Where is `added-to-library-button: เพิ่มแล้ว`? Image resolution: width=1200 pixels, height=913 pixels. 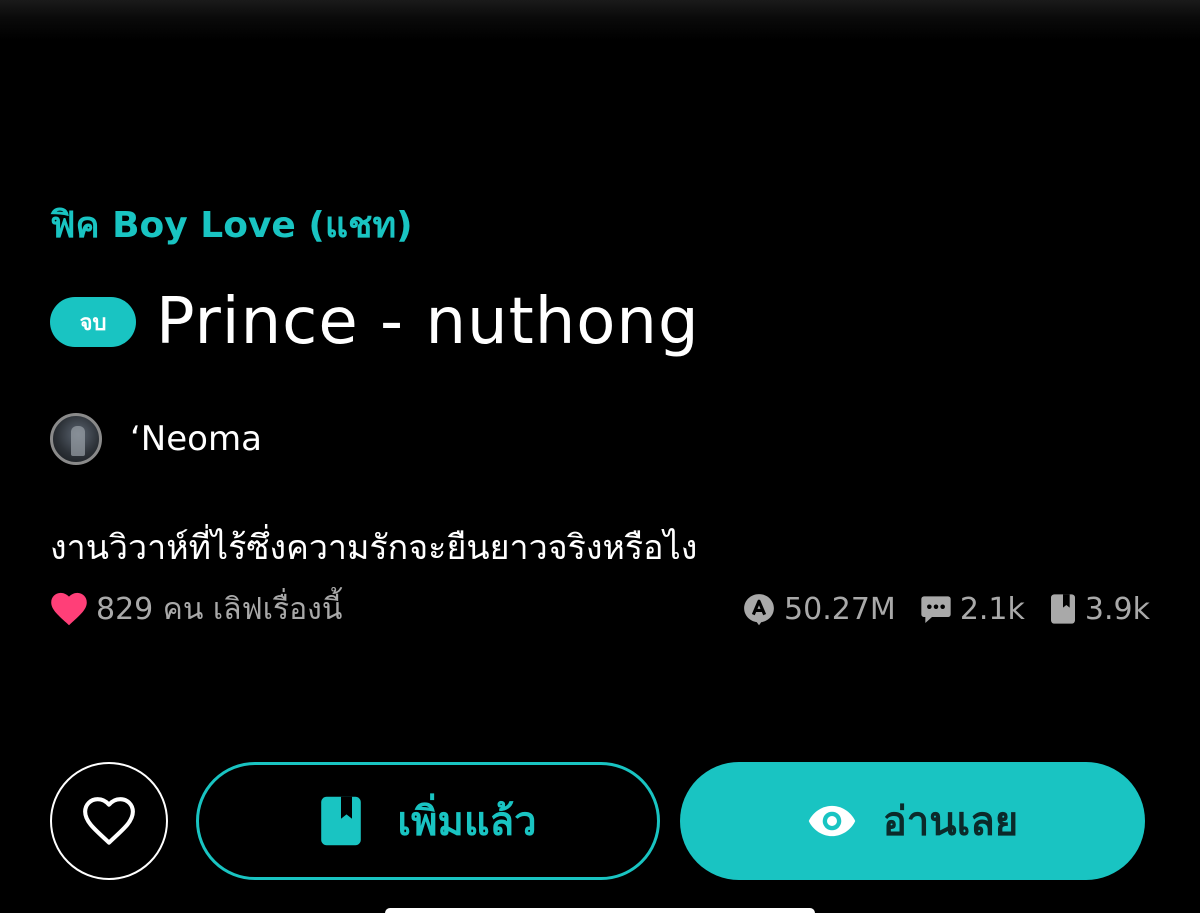 added-to-library-button: เพิ่มแล้ว is located at coordinates (428, 821).